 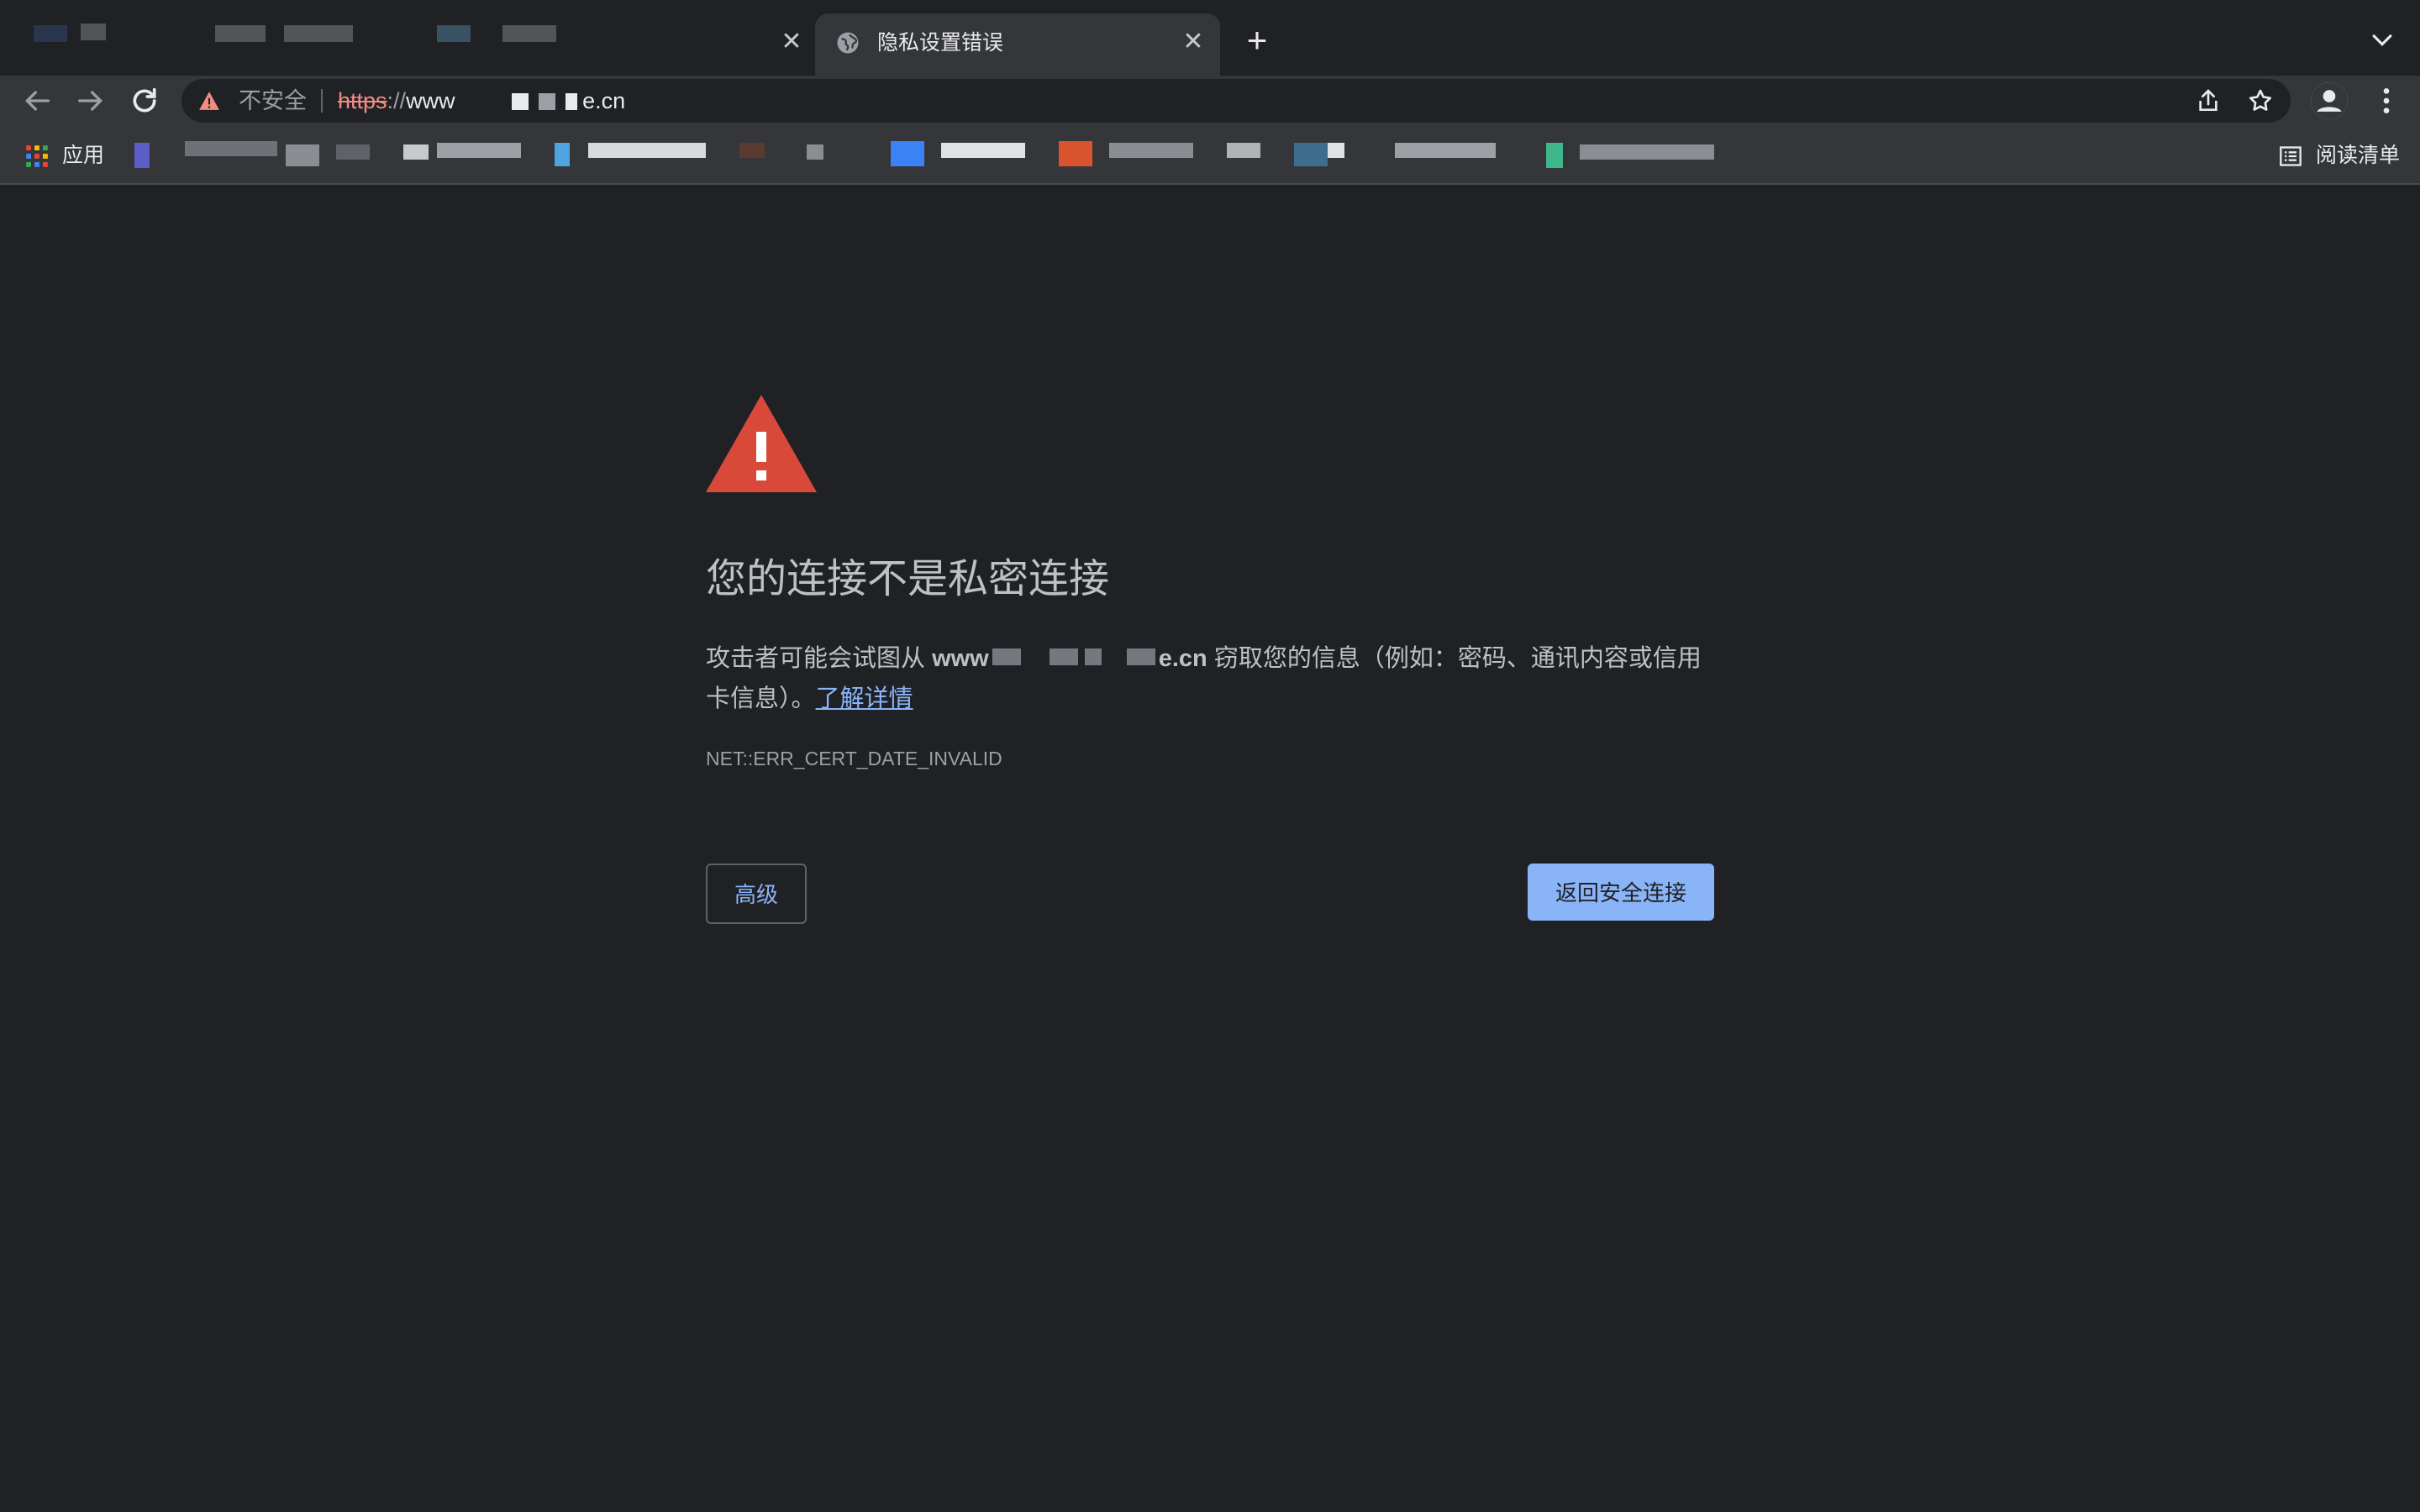 I want to click on tab-inactive: ✕, so click(x=406, y=44).